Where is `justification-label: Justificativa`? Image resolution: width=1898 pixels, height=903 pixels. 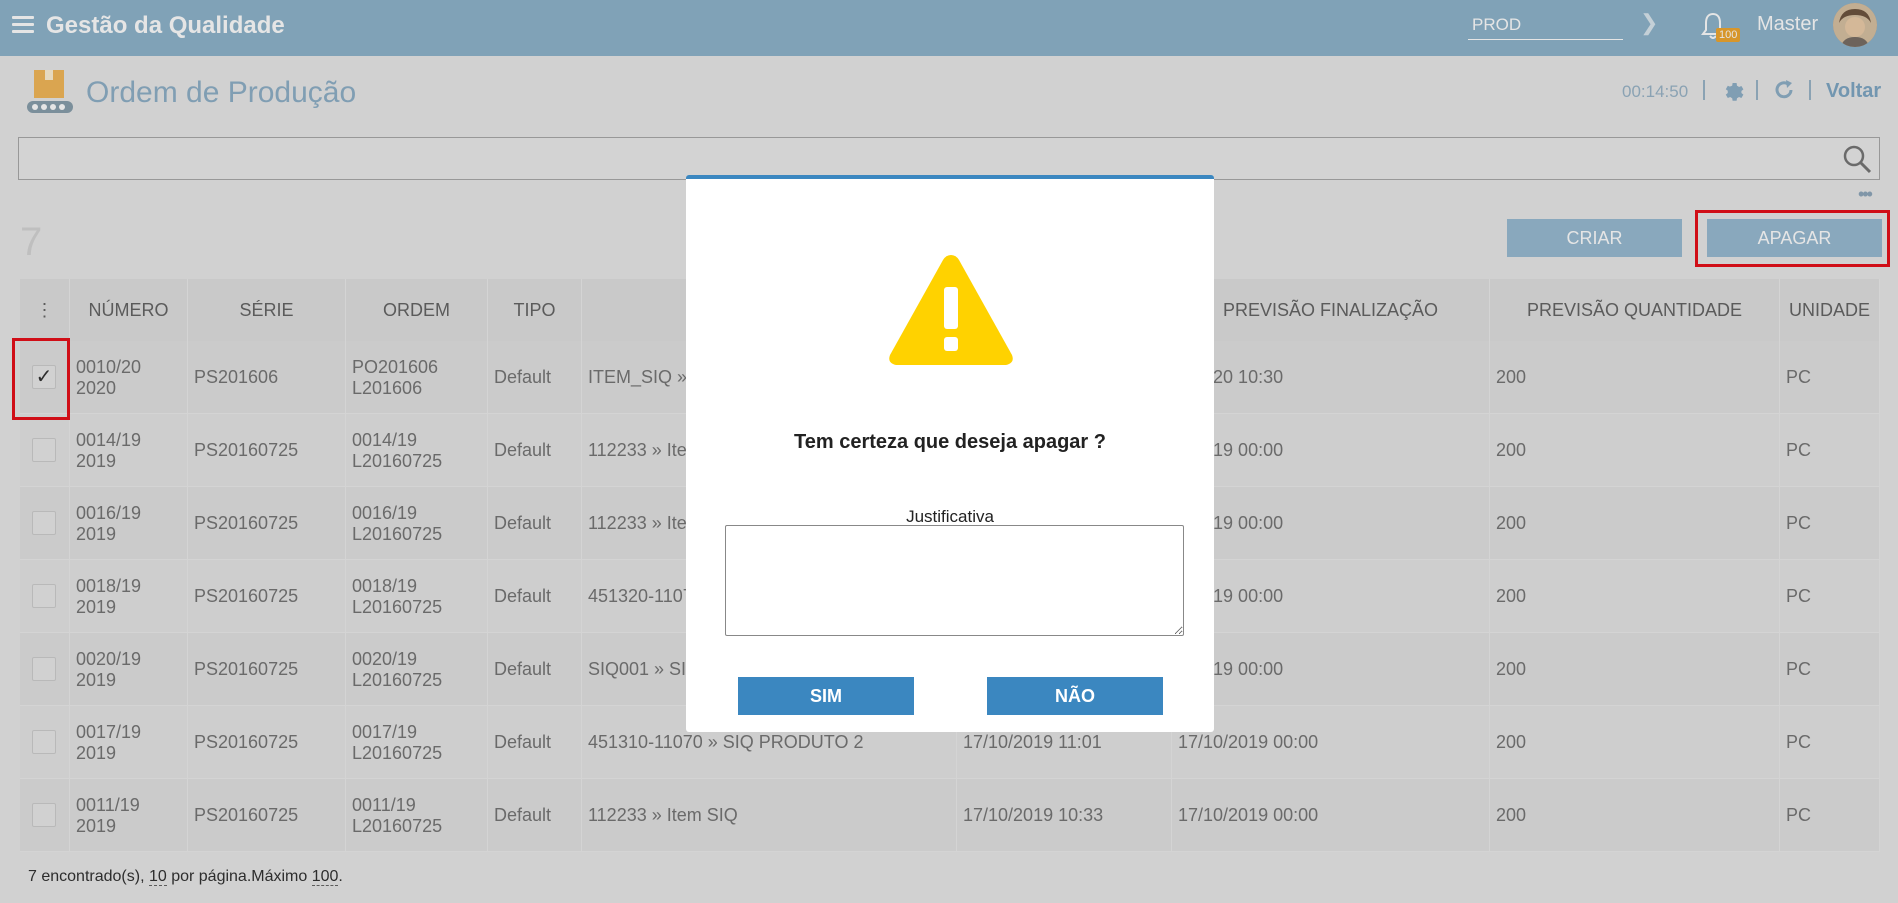
justification-label: Justificativa is located at coordinates (950, 516).